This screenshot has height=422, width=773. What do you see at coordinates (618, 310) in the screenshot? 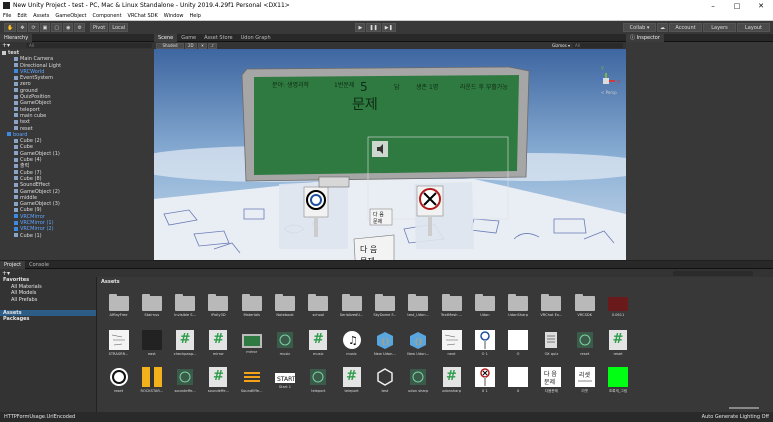
I see `asset-item: 0.0611` at bounding box center [618, 310].